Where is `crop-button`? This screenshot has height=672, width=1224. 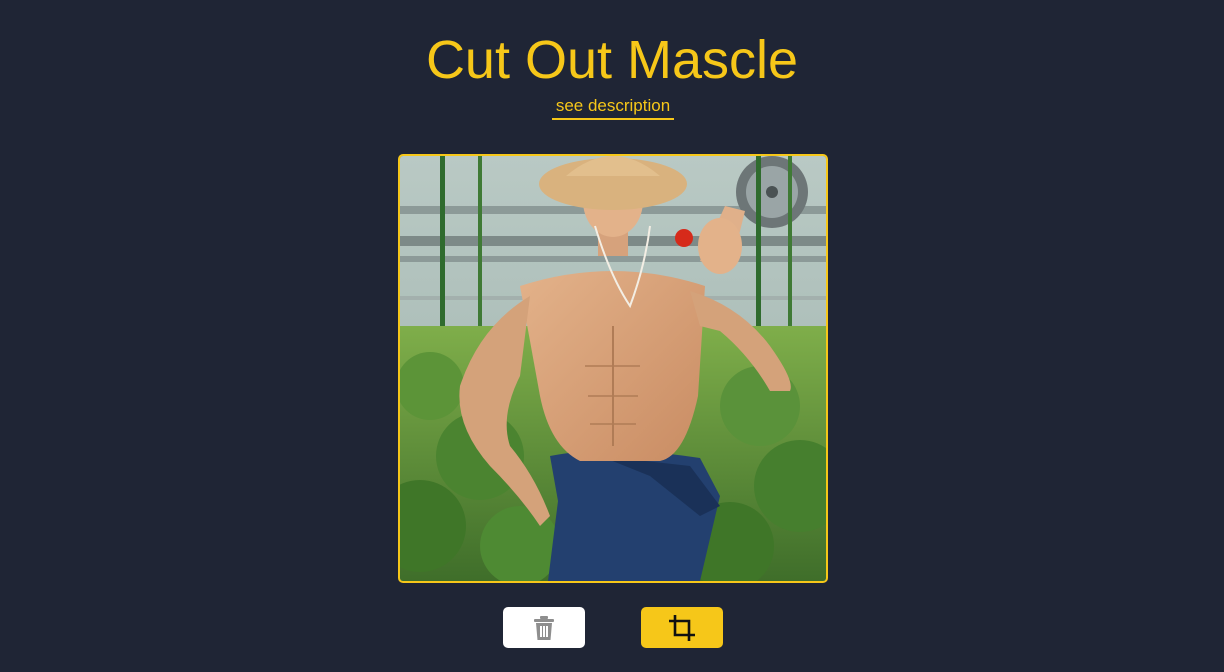
crop-button is located at coordinates (682, 627).